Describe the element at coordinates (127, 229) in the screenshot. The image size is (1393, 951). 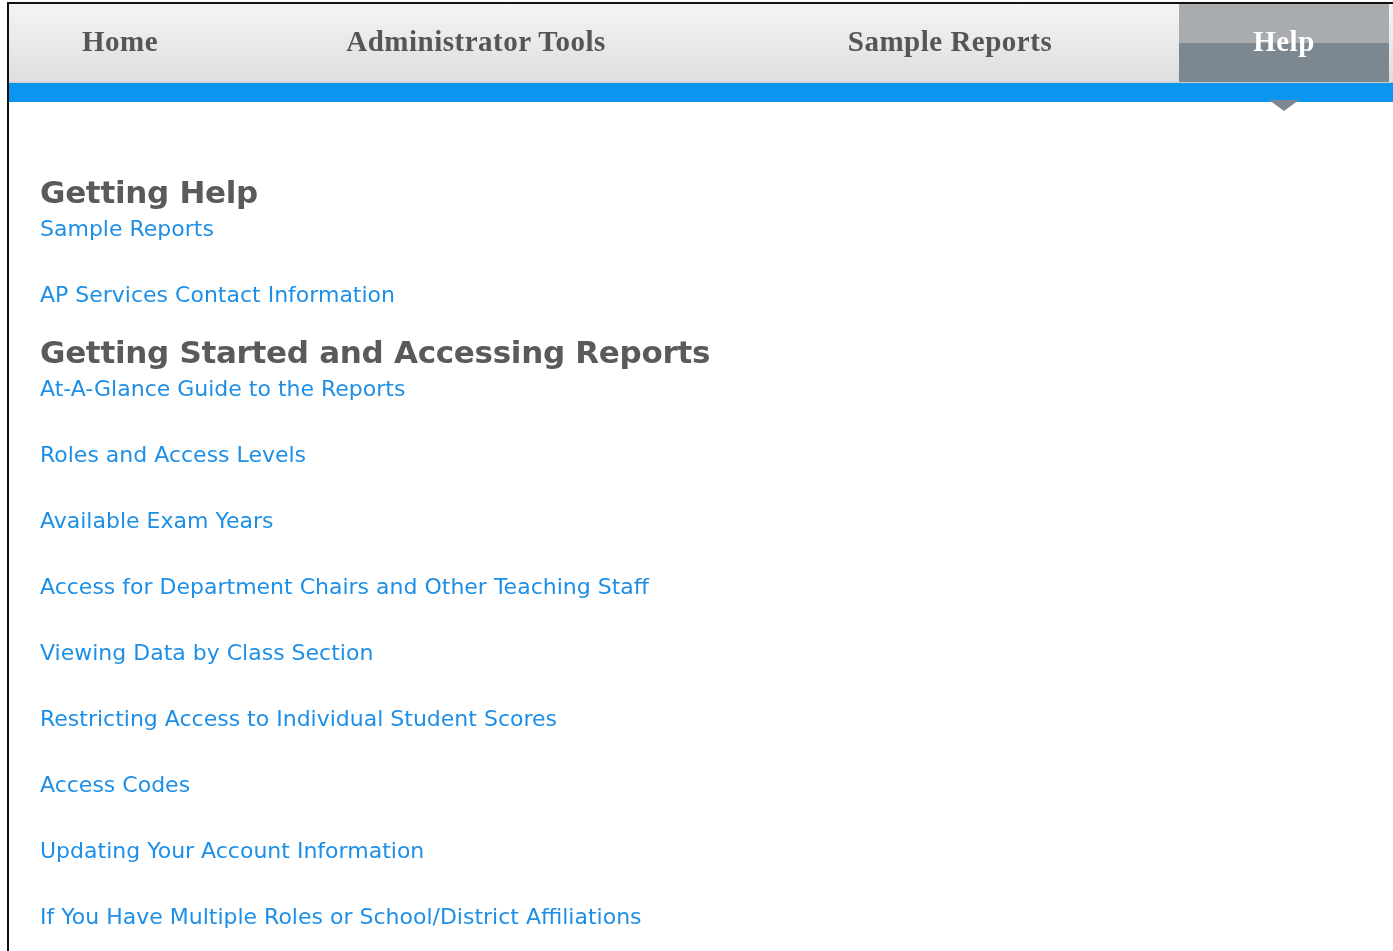
I see `help-link: Sample Reports` at that location.